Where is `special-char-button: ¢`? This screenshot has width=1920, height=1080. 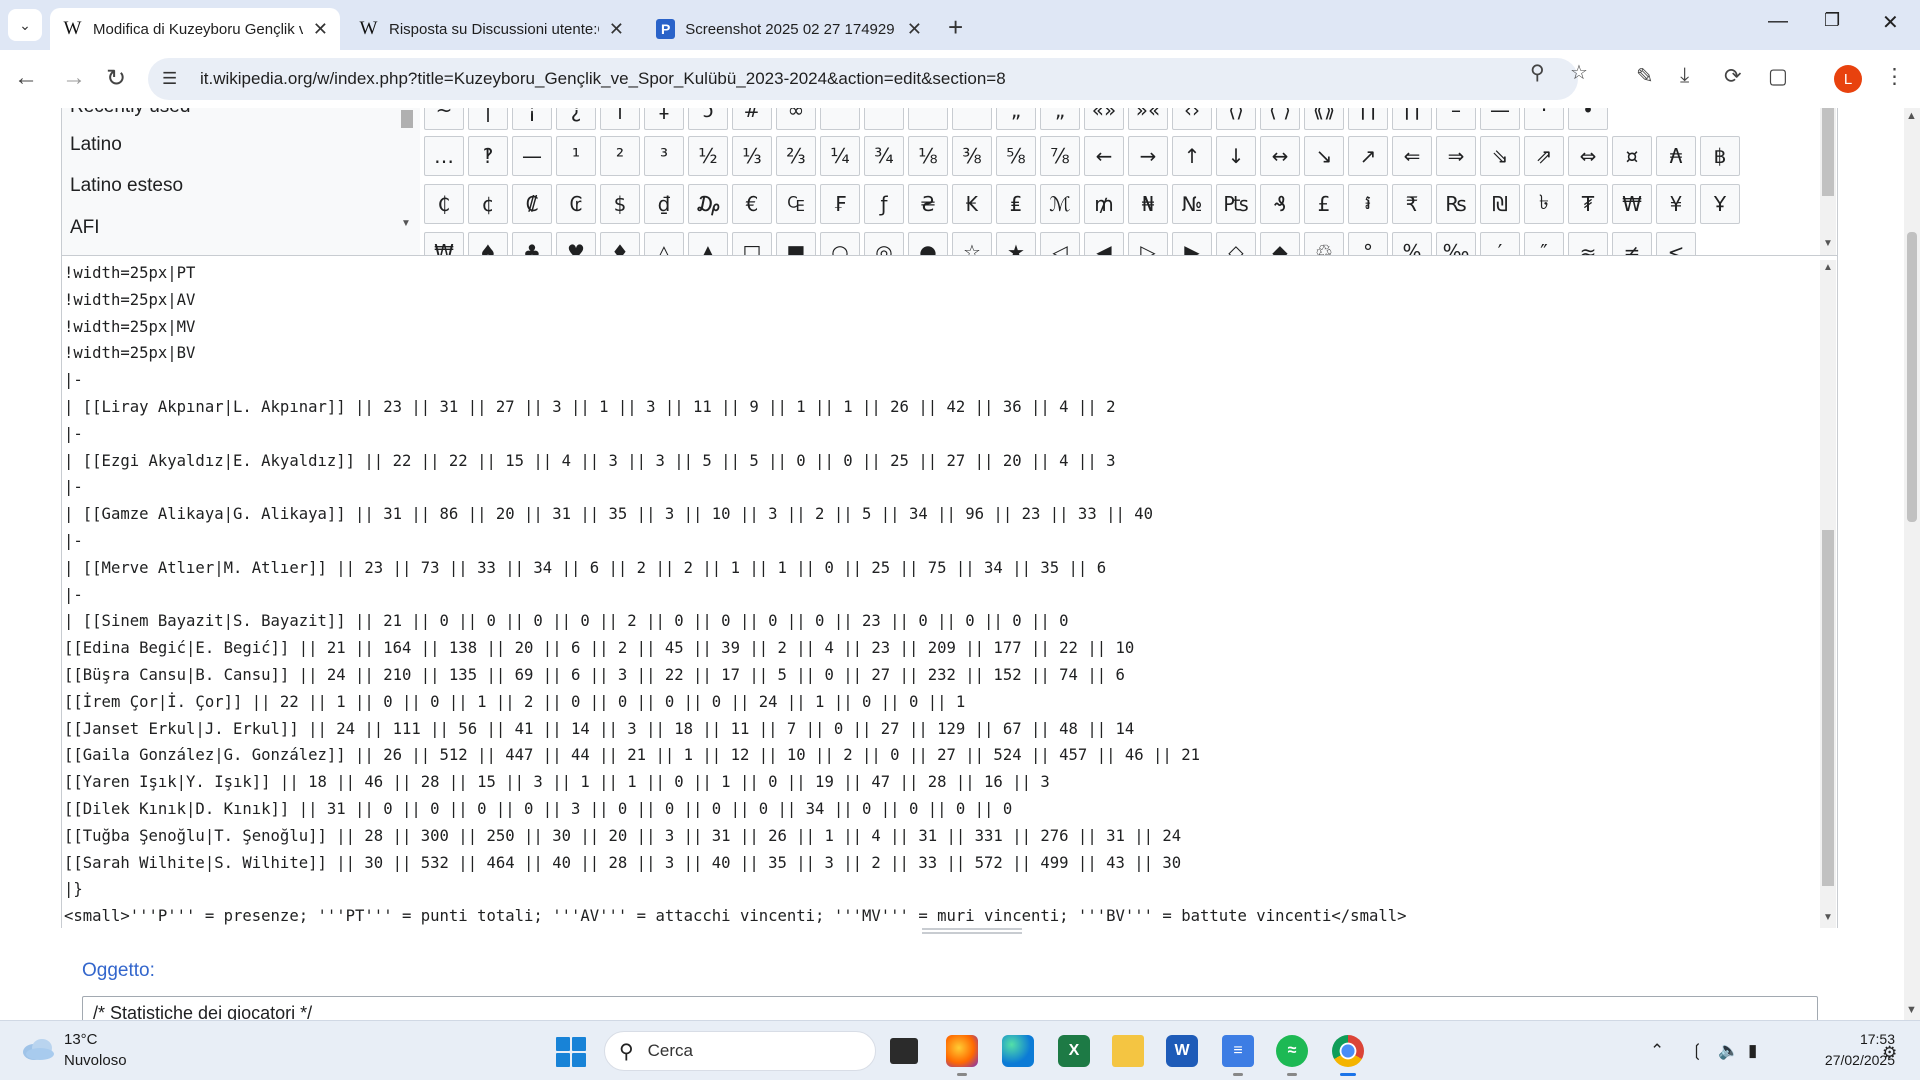 special-char-button: ¢ is located at coordinates (488, 204).